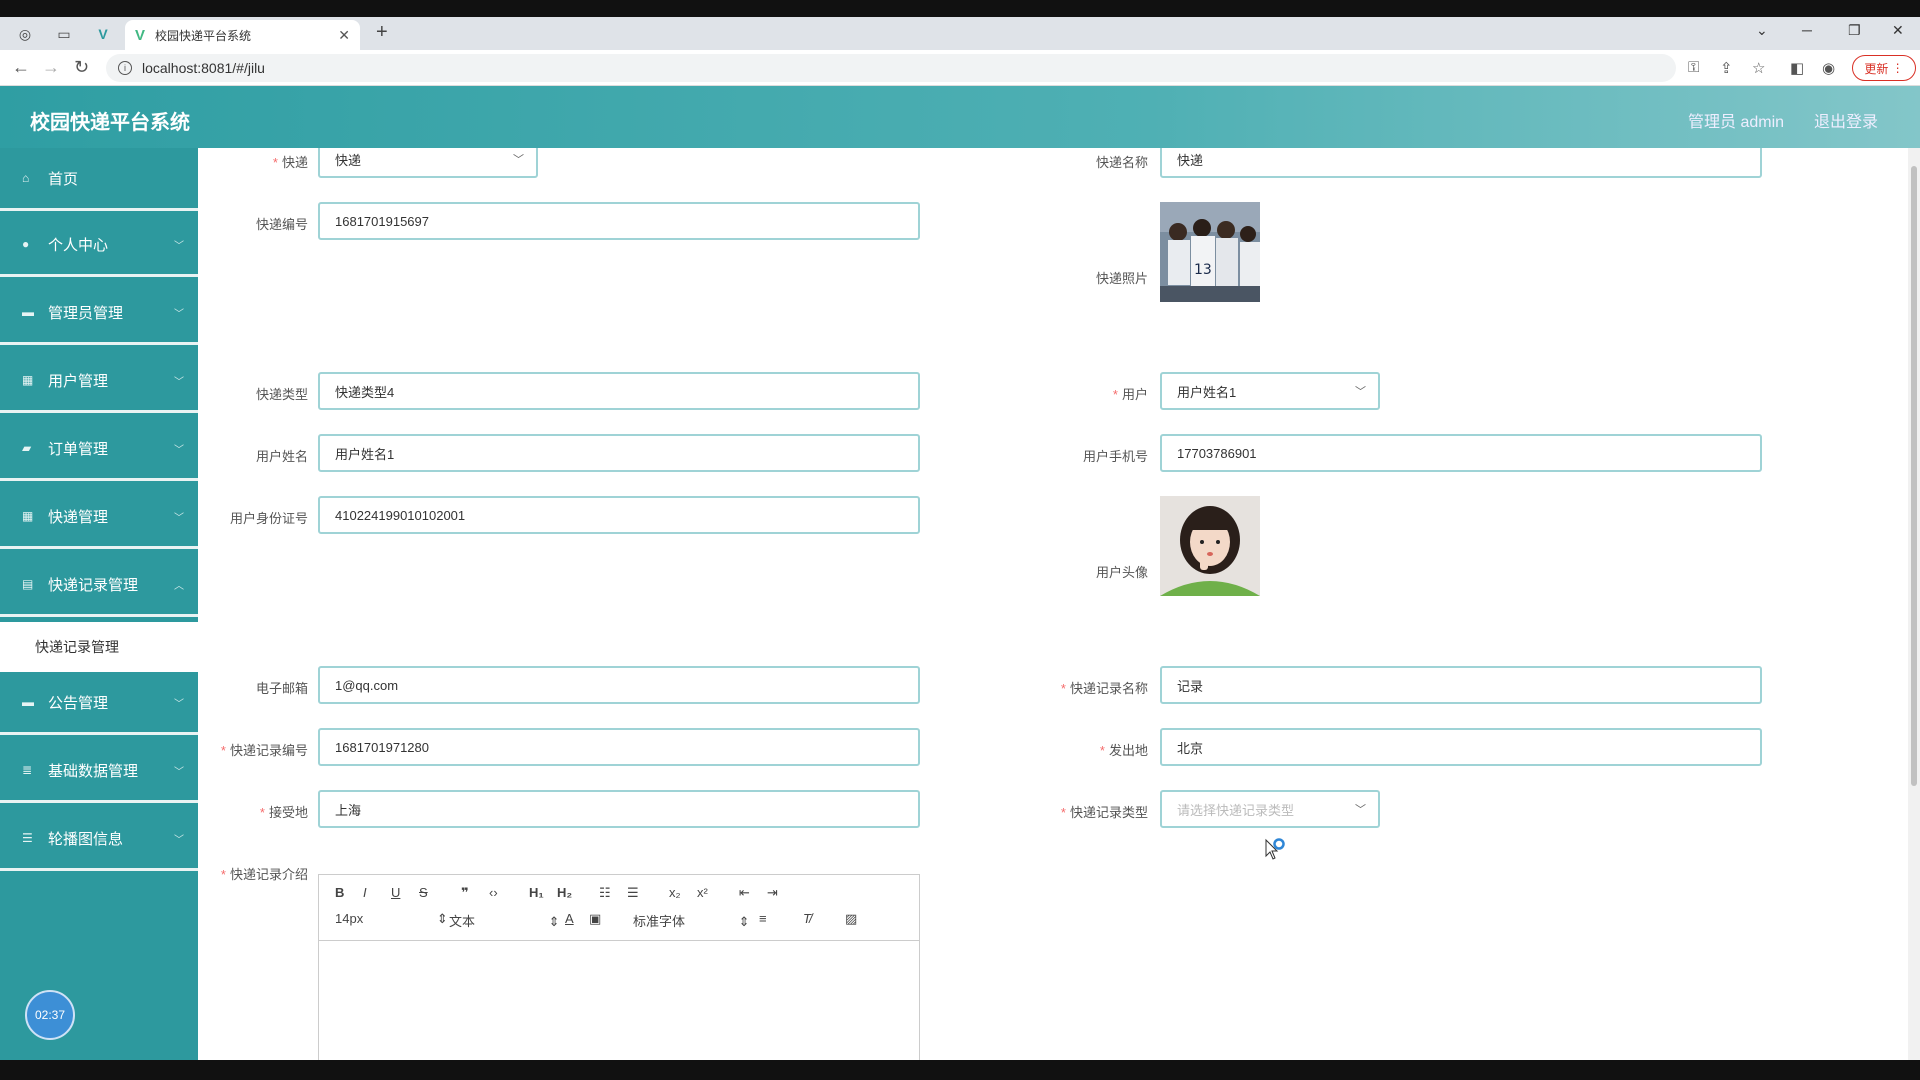 This screenshot has width=1920, height=1080. What do you see at coordinates (78, 449) in the screenshot?
I see `sidebar-item-label: 订单管理` at bounding box center [78, 449].